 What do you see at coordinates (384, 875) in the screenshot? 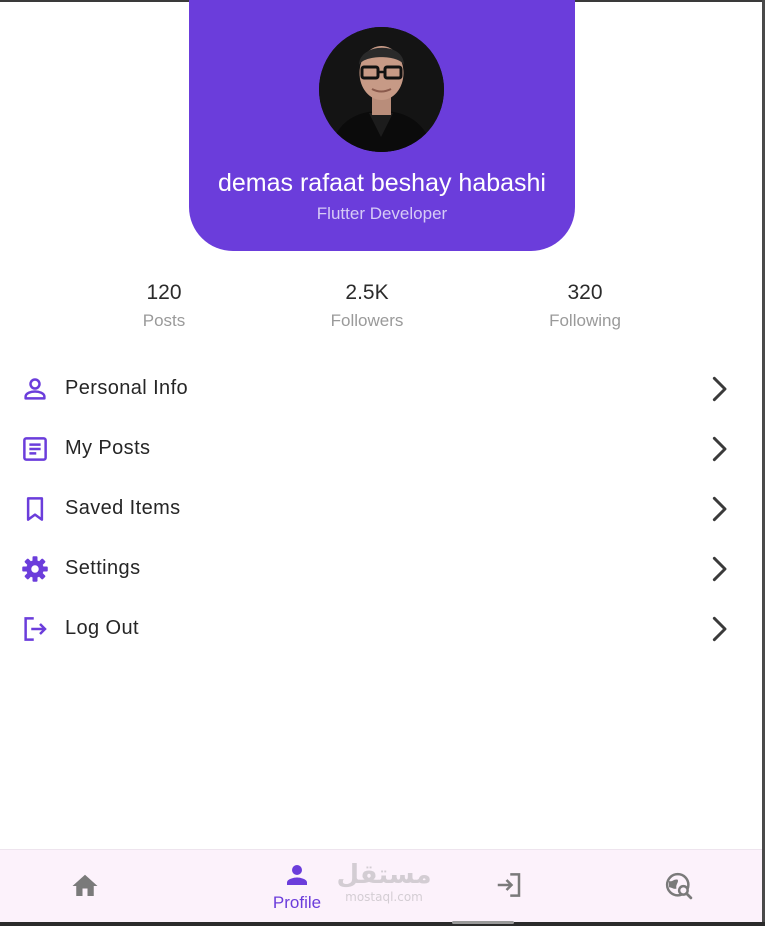
I see `watermark-text: مستقل` at bounding box center [384, 875].